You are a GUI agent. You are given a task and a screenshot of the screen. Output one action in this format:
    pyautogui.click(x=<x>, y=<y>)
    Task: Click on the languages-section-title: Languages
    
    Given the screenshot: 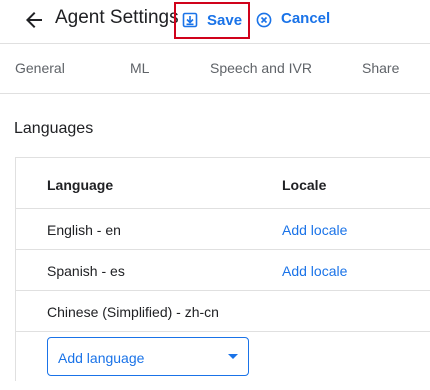 What is the action you would take?
    pyautogui.click(x=54, y=128)
    